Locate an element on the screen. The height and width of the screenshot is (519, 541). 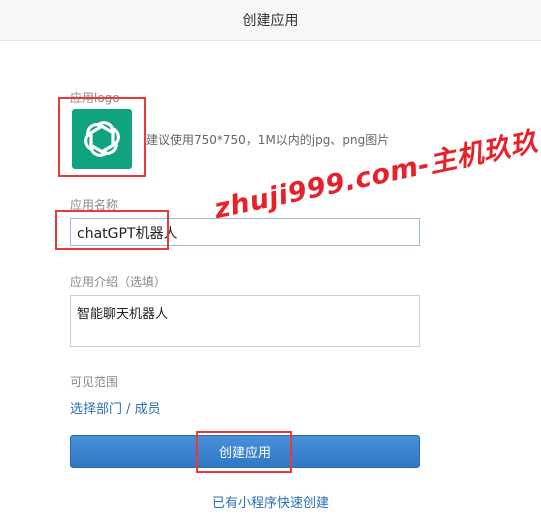
intro-label: 应用介绍（选填） is located at coordinates (118, 282).